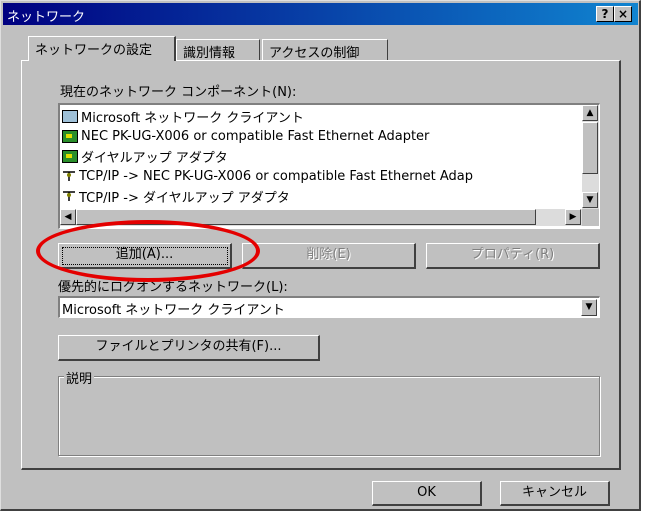 This screenshot has width=645, height=515. I want to click on title-bar: ネットワーク ? ×, so click(320, 14).